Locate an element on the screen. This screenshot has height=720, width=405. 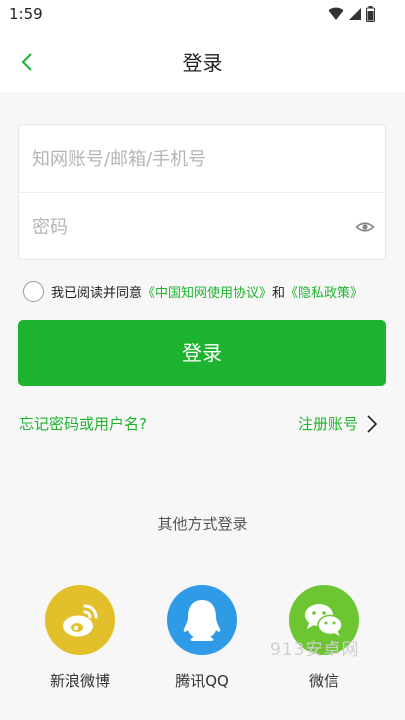
signal-icon is located at coordinates (355, 14).